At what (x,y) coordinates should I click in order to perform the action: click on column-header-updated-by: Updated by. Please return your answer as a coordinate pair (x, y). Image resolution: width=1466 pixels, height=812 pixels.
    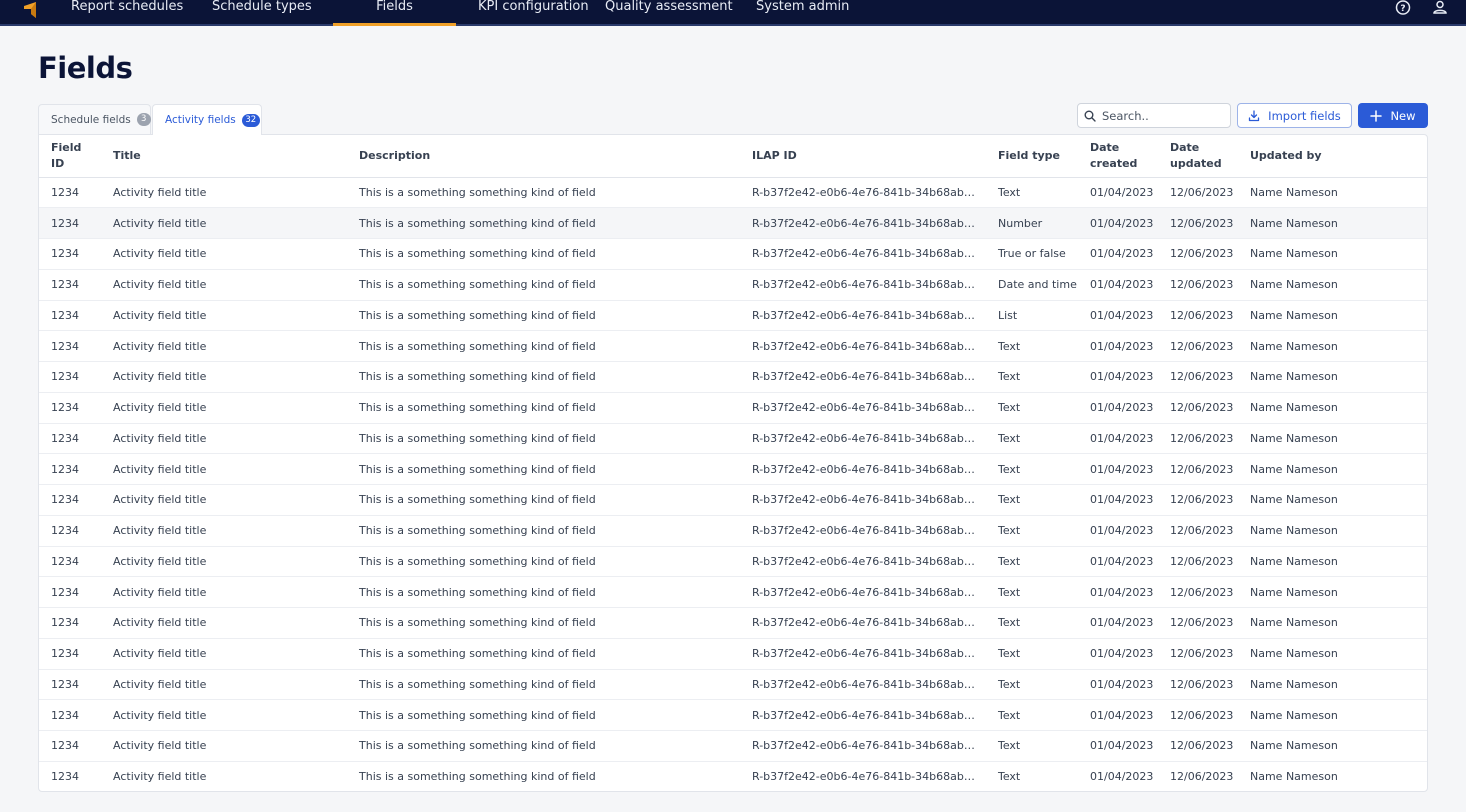
    Looking at the image, I should click on (1332, 156).